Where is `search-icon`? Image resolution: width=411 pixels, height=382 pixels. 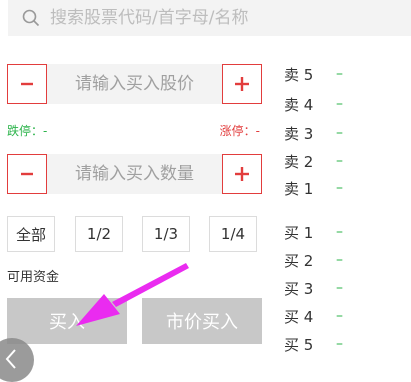
search-icon is located at coordinates (31, 18).